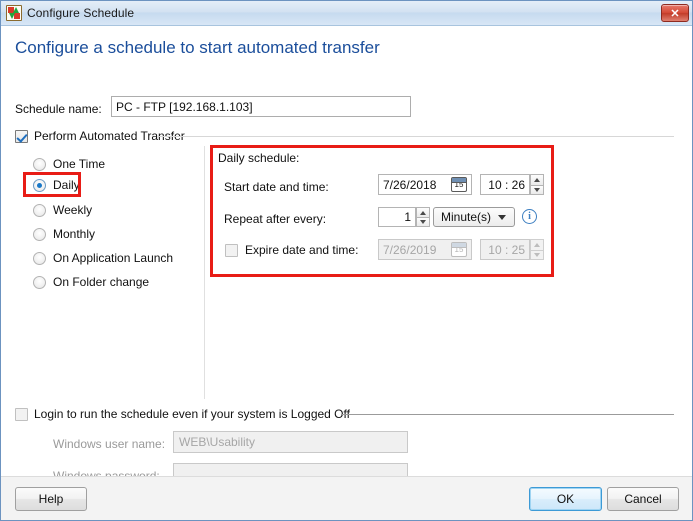  I want to click on sidebar-item-monthly: Monthly, so click(64, 234).